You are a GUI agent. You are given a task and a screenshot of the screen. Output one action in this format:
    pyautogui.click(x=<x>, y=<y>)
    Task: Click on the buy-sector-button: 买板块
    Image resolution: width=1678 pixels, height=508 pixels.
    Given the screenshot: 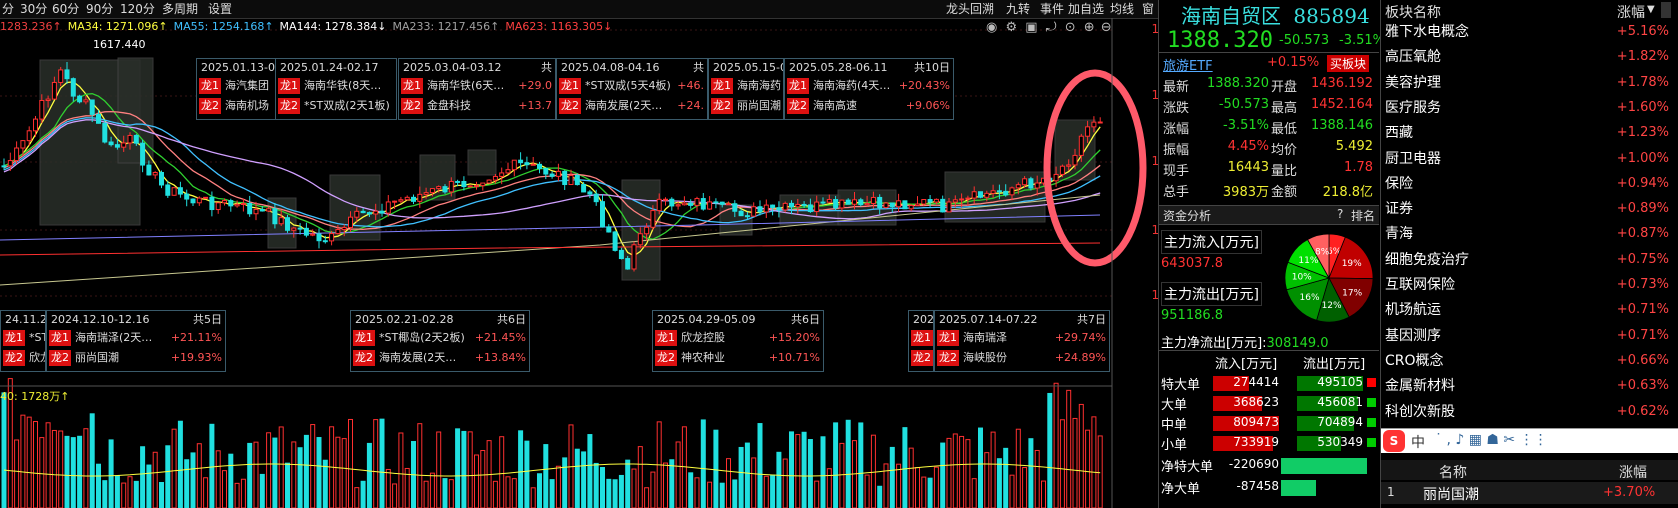 What is the action you would take?
    pyautogui.click(x=1348, y=63)
    